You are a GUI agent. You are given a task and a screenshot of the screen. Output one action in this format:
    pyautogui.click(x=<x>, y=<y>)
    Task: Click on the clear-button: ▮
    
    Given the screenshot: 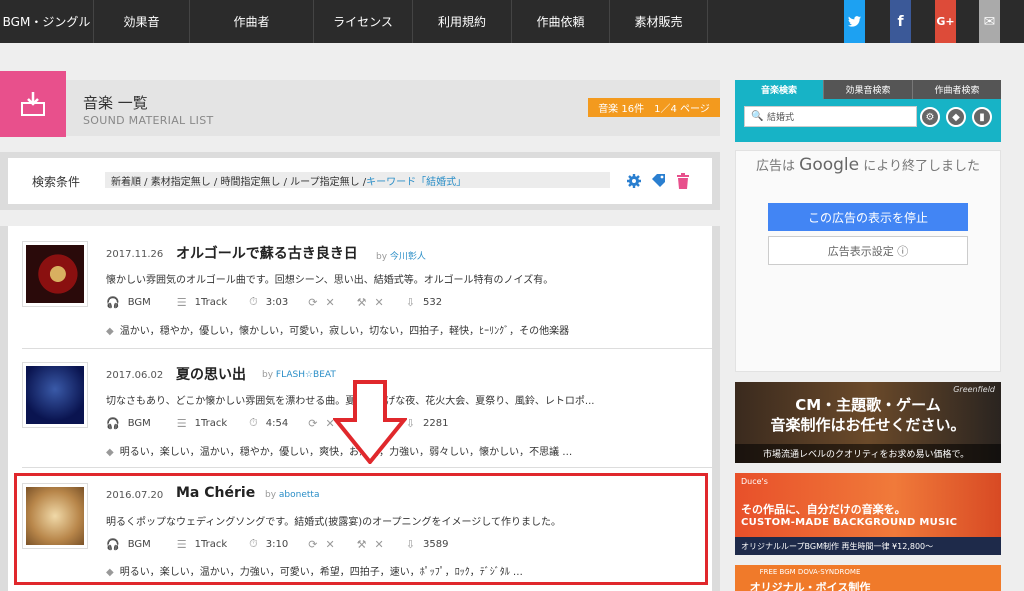 What is the action you would take?
    pyautogui.click(x=982, y=117)
    